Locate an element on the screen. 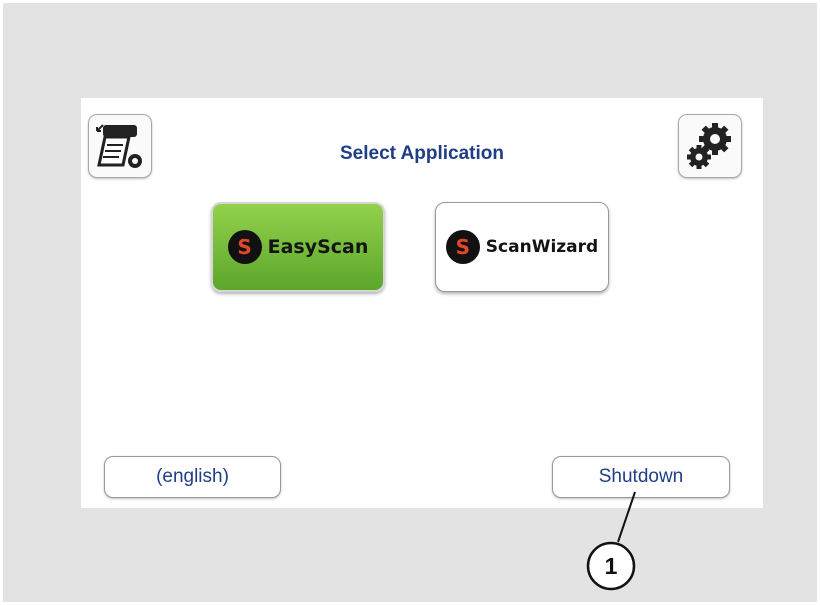  easyscan-label: EasyScan is located at coordinates (318, 247).